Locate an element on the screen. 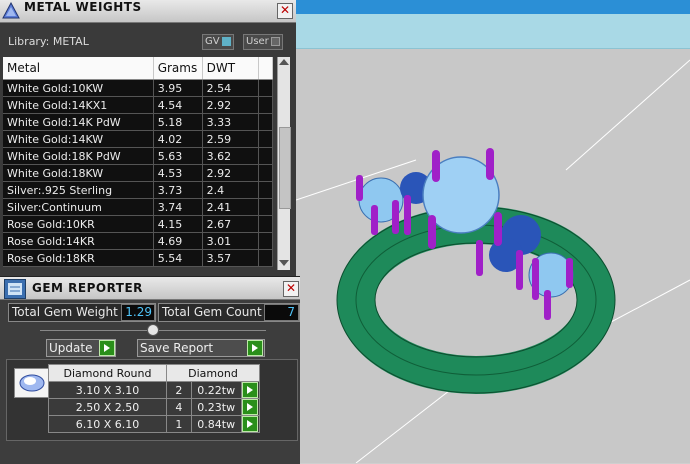 The width and height of the screenshot is (690, 464). update-go-icon is located at coordinates (107, 348).